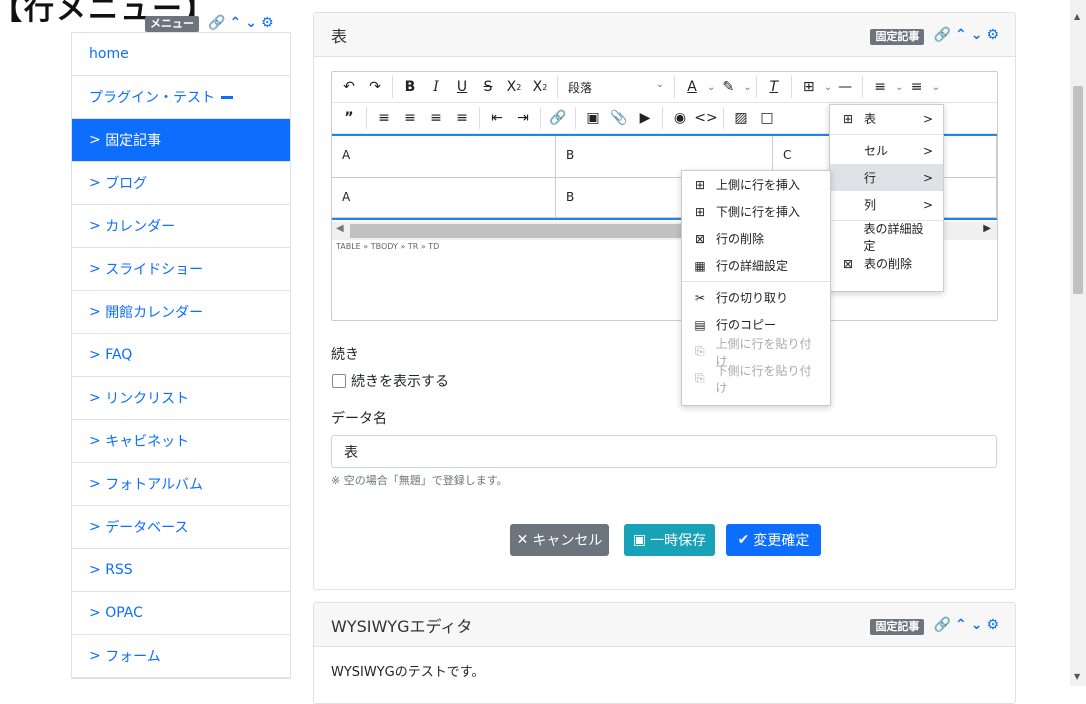  I want to click on outdent-icon: ⇤, so click(497, 118).